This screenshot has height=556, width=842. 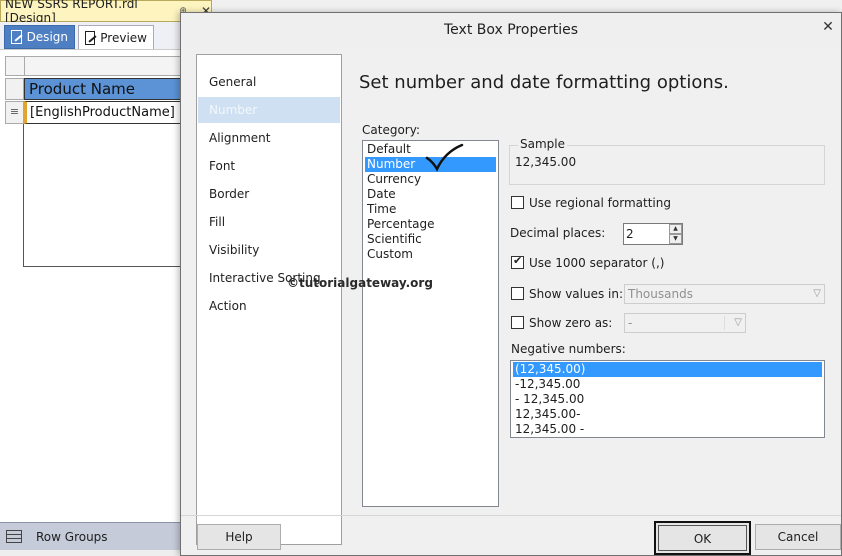 What do you see at coordinates (667, 384) in the screenshot?
I see `negative-format-item: -12,345.00` at bounding box center [667, 384].